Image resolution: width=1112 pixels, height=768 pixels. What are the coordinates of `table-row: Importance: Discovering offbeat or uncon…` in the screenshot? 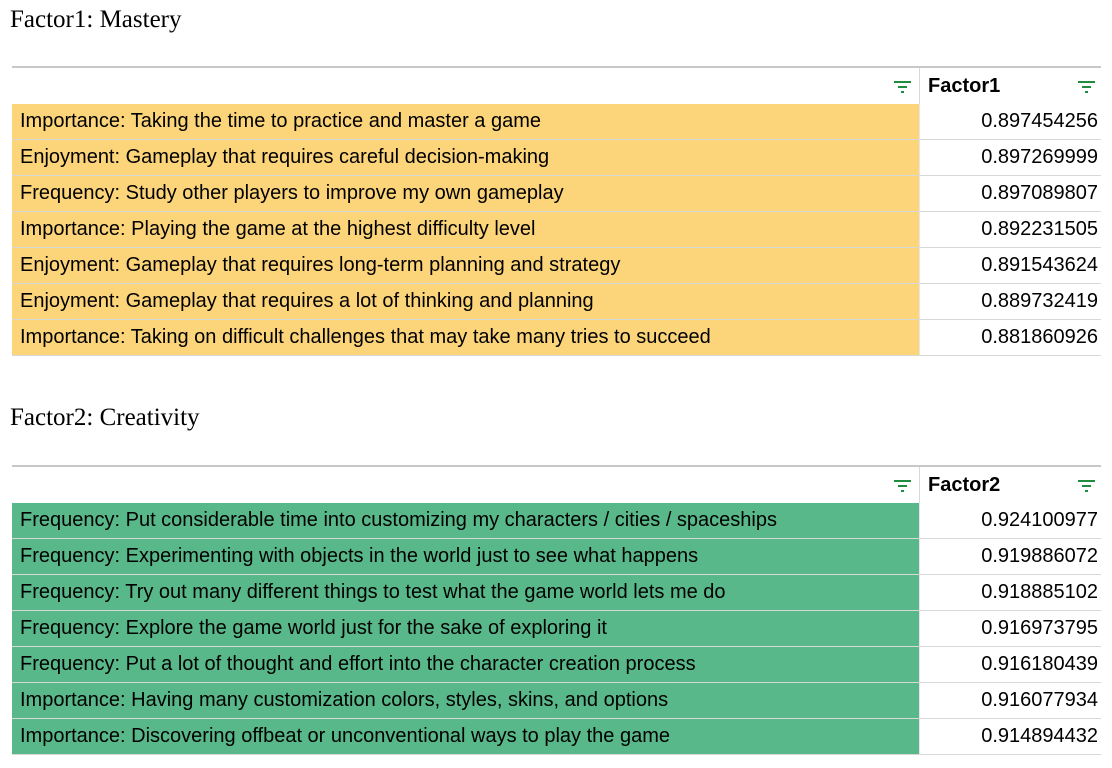 It's located at (556, 737).